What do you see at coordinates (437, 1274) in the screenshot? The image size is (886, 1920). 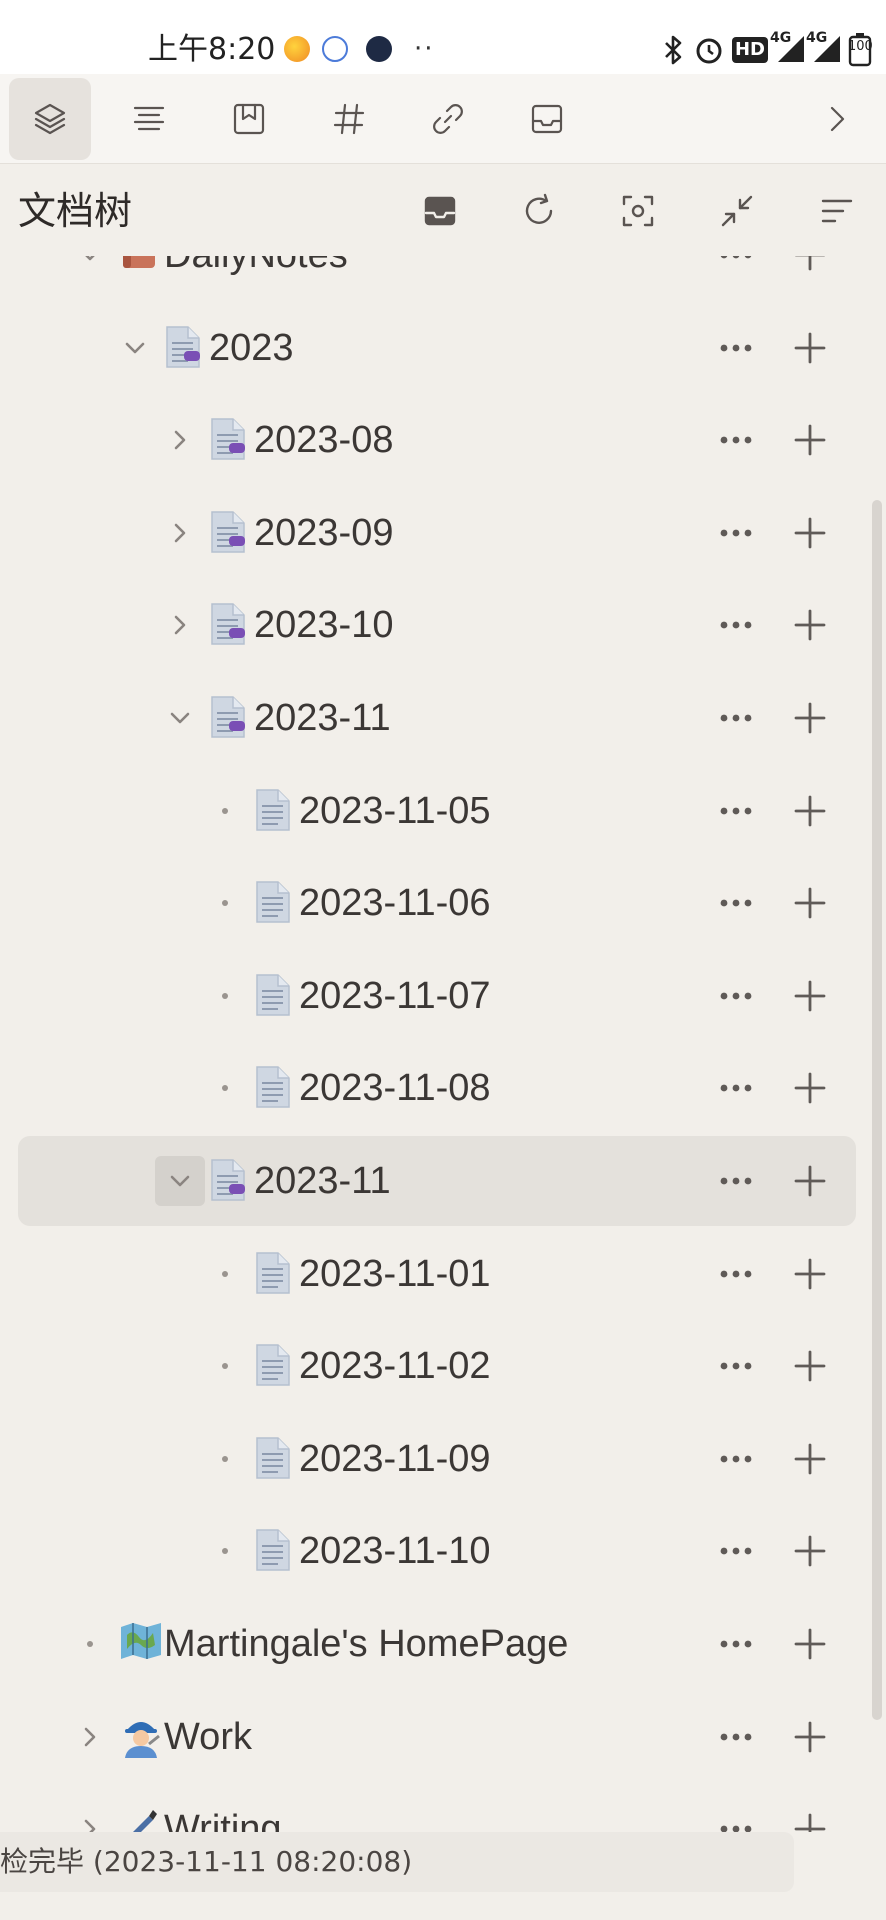 I see `tree-row: 2023-11-01` at bounding box center [437, 1274].